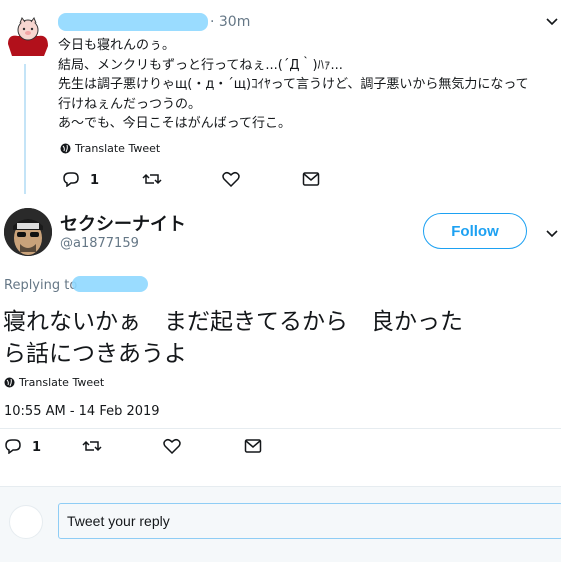  I want to click on author-display-name: セクシーナイト, so click(123, 223).